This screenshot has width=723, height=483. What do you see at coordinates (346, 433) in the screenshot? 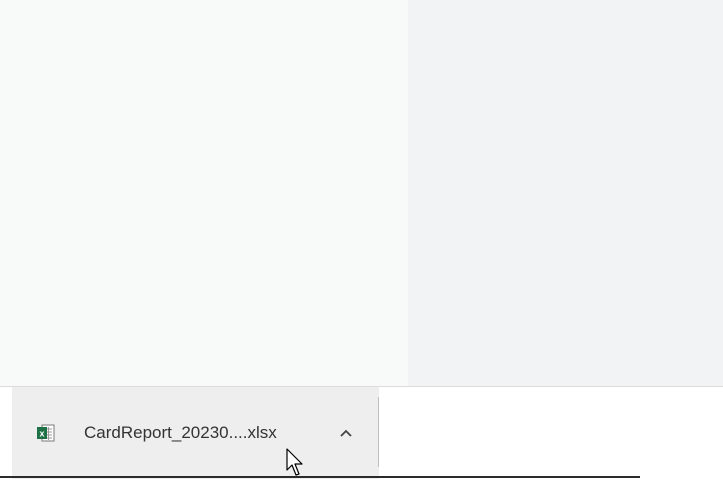
I see `chevron-up-icon` at bounding box center [346, 433].